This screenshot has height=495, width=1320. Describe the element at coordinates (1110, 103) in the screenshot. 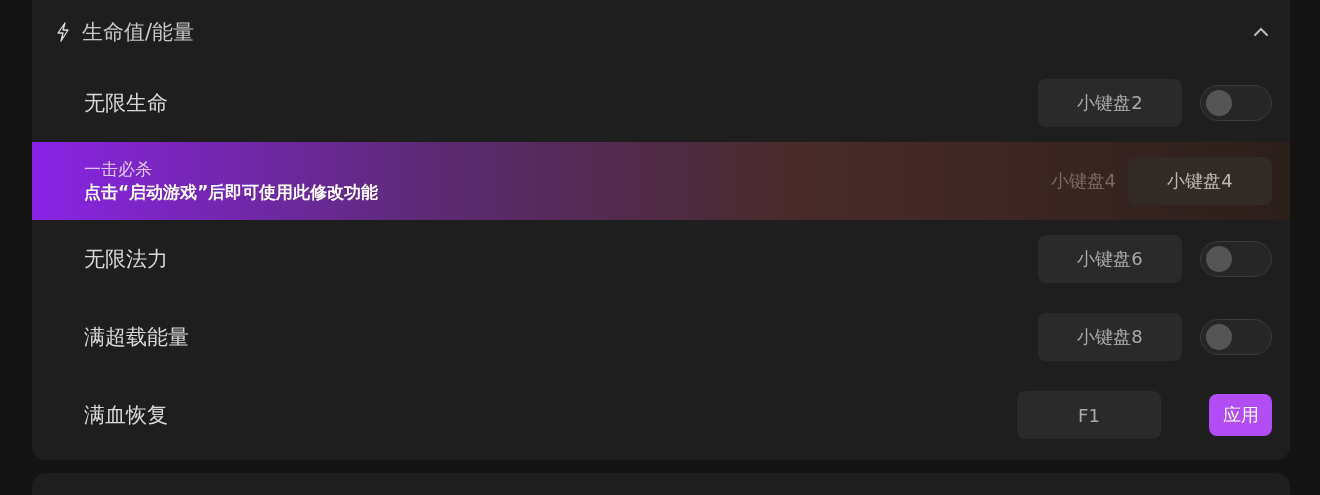

I see `hotkey-button: 小键盘2` at that location.